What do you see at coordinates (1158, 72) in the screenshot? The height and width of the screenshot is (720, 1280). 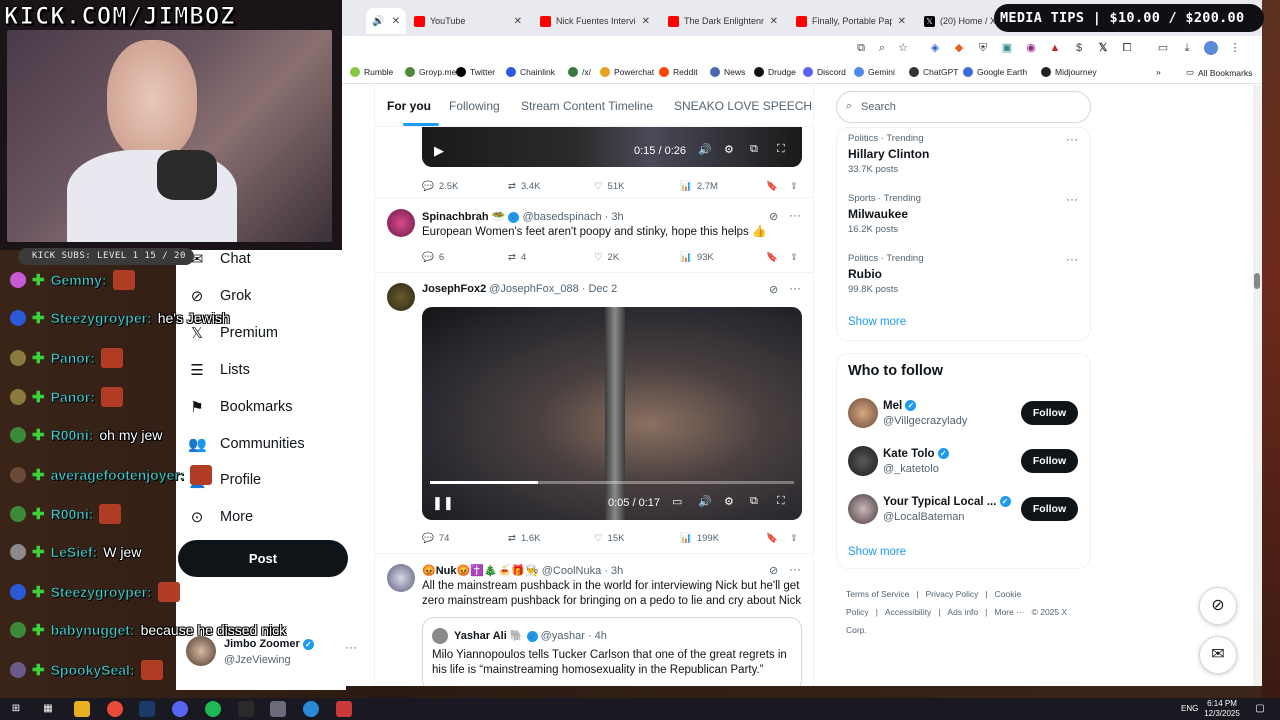 I see `chevron-right-icon: »` at bounding box center [1158, 72].